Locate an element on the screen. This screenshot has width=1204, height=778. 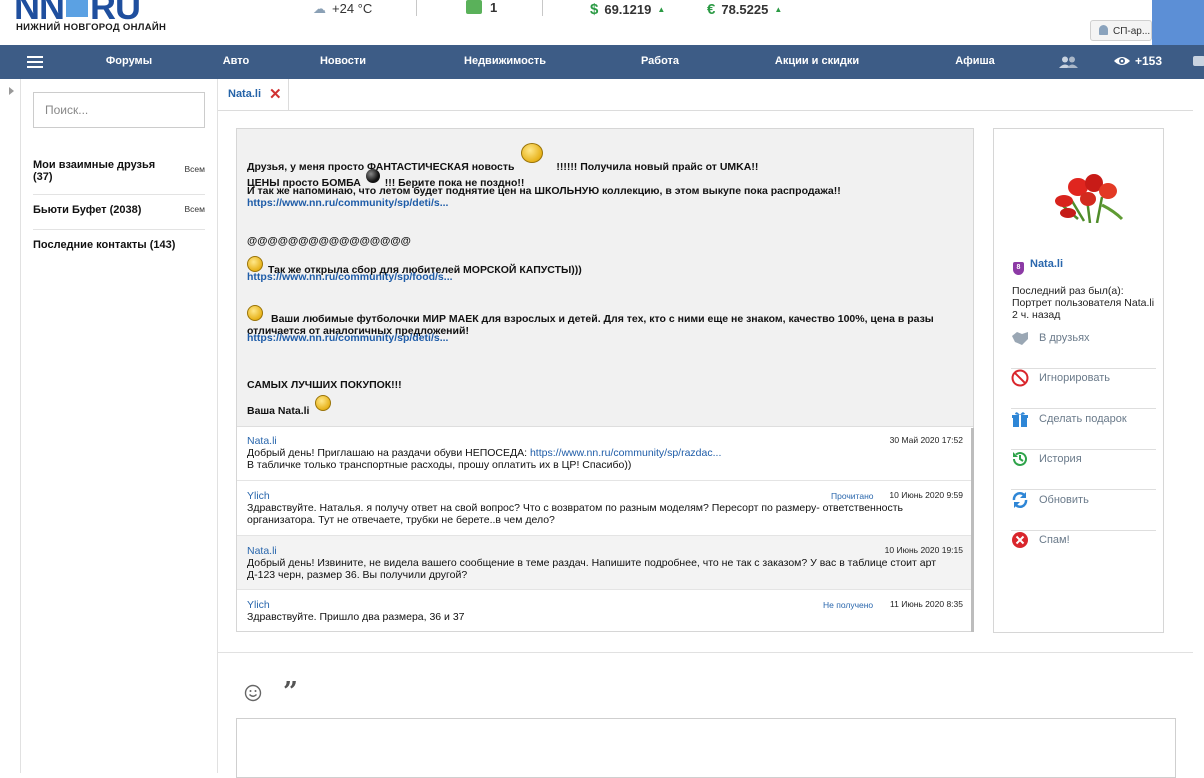
site-logo: NN RU НИЖНИЙ НОВГОРОД ОНЛАЙН is located at coordinates (99, 22).